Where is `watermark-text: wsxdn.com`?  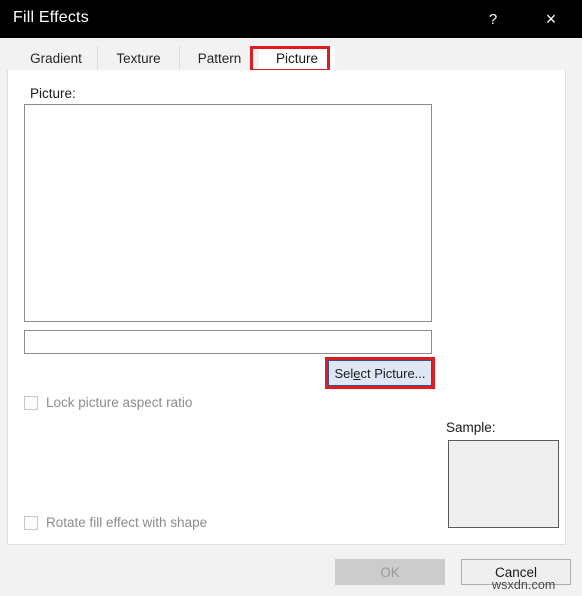 watermark-text: wsxdn.com is located at coordinates (524, 585).